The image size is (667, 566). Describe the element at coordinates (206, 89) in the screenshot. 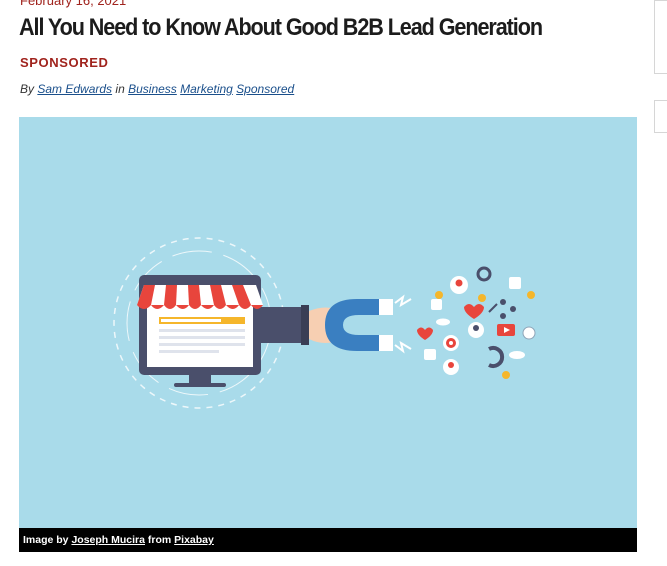

I see `category-link-marketing: Marketing` at that location.